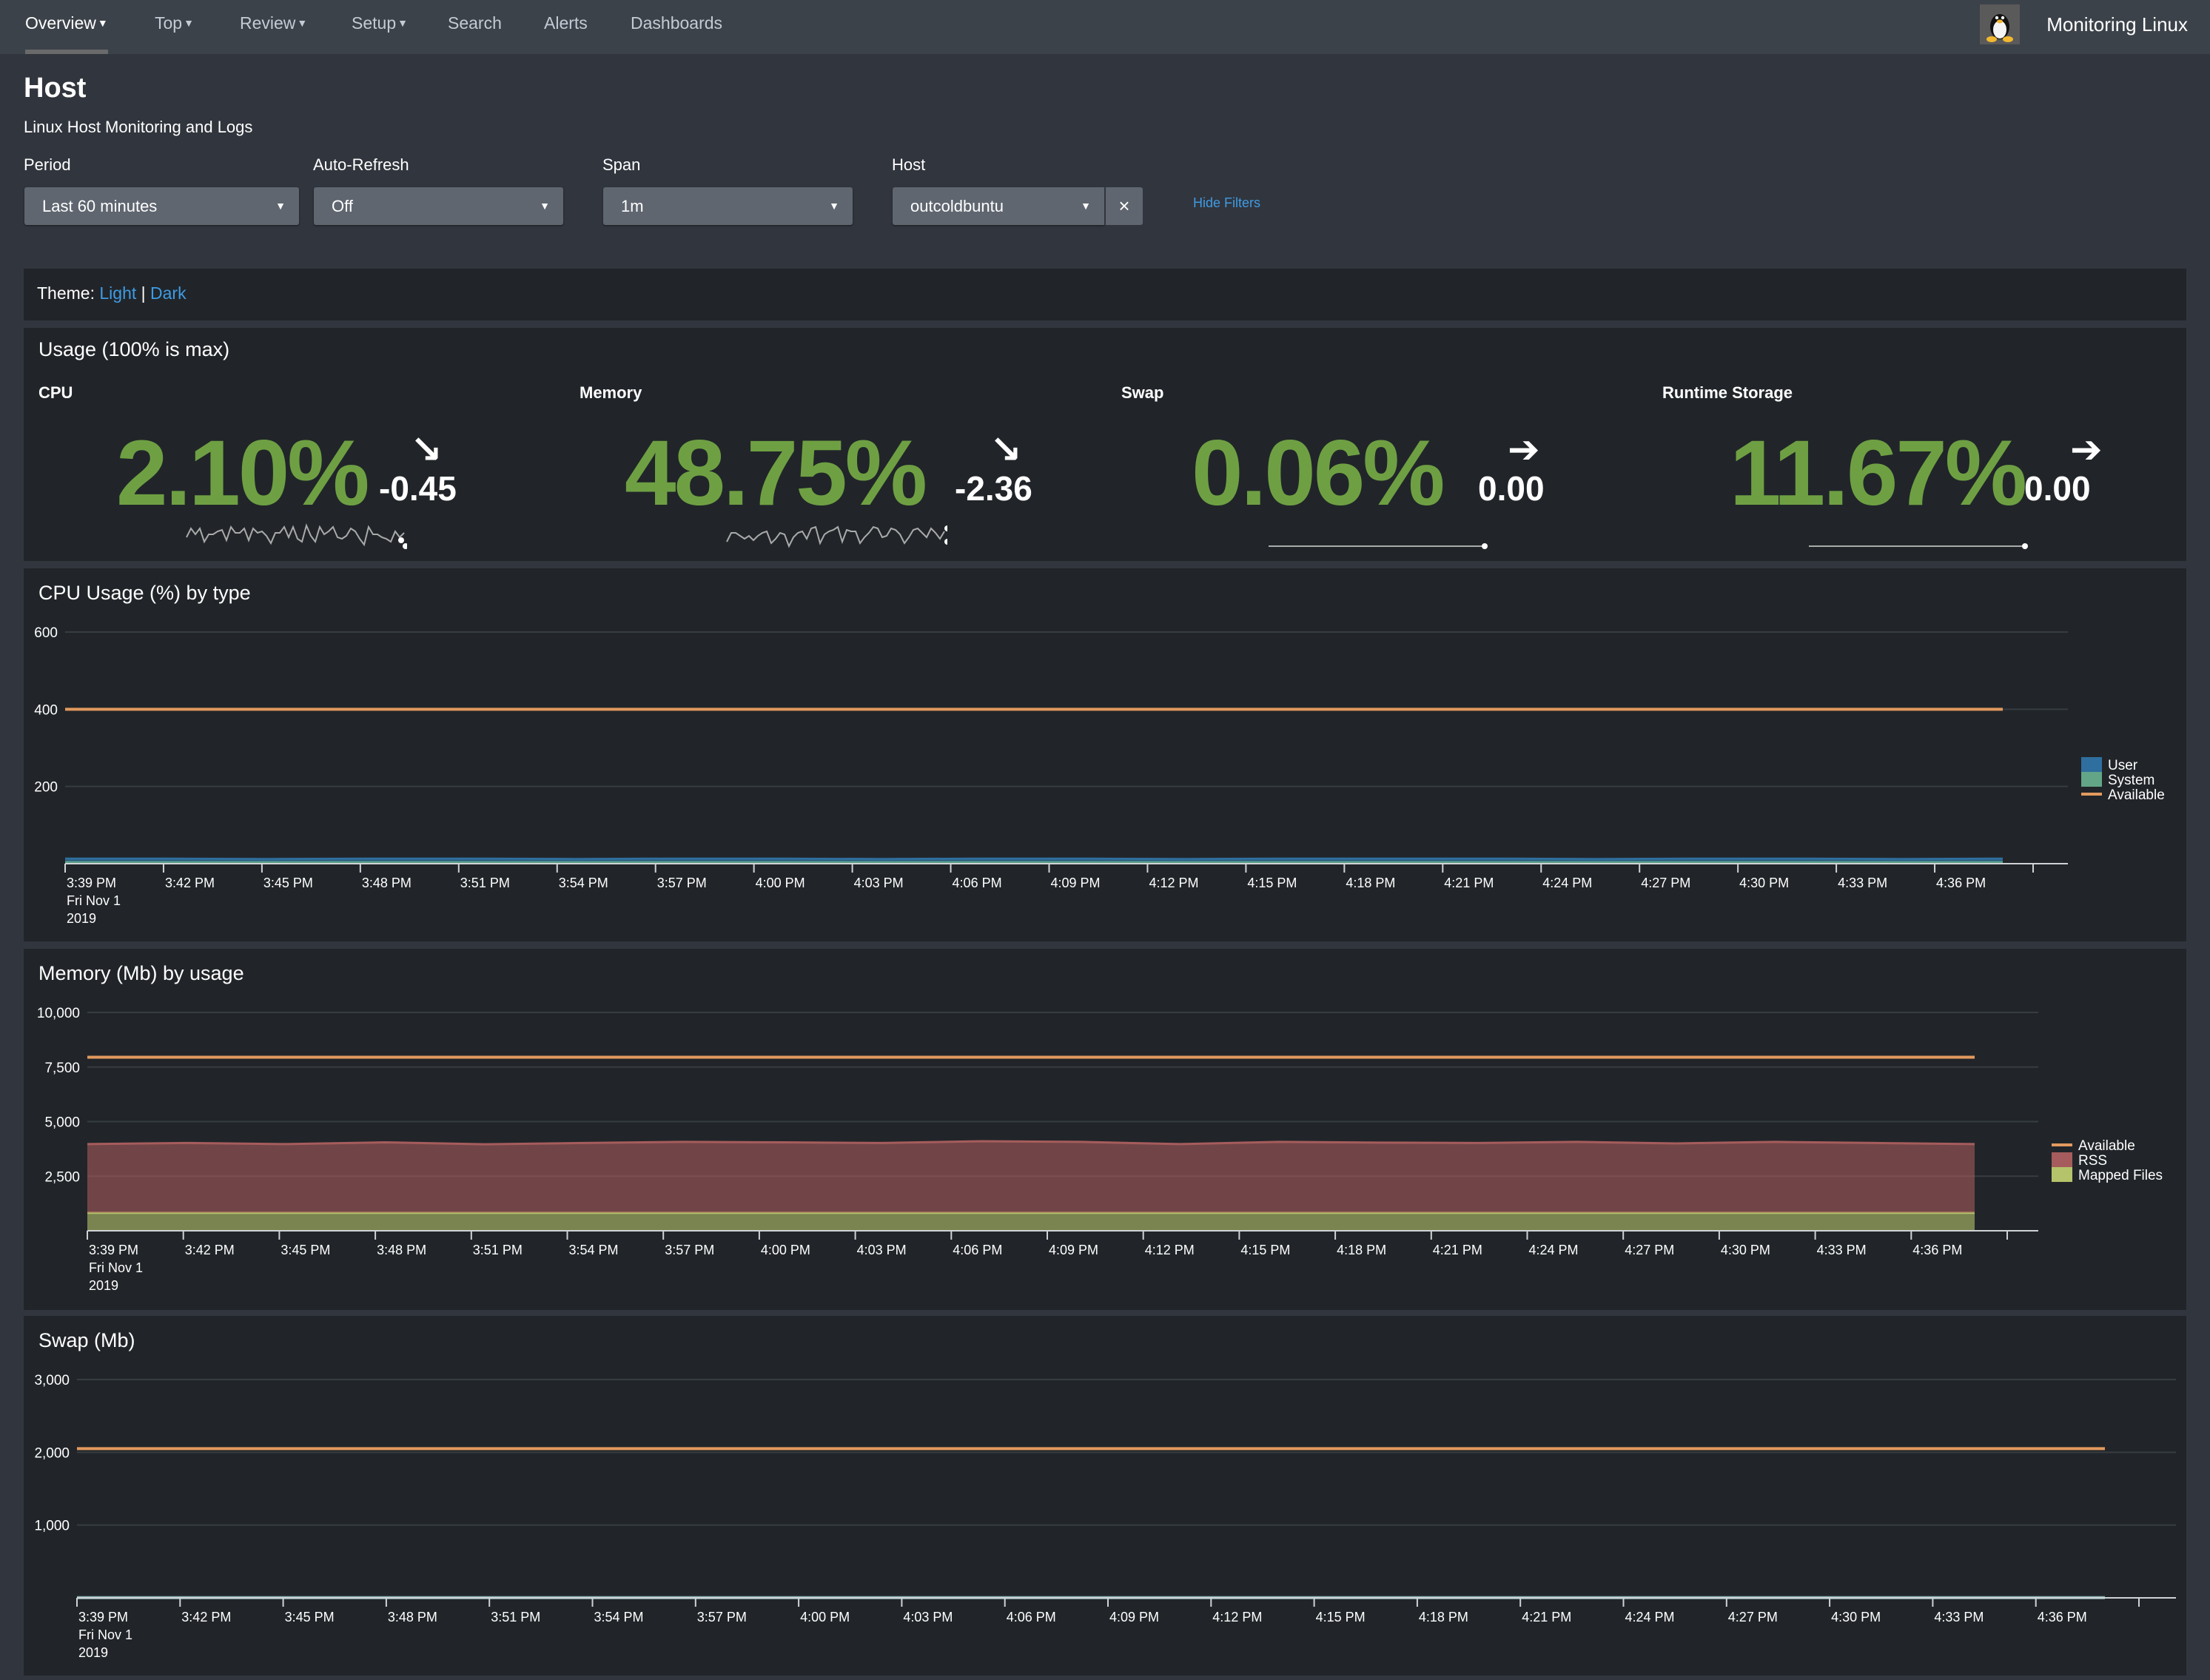 The width and height of the screenshot is (2210, 1680). I want to click on auto-refresh-label: Auto-Refresh, so click(361, 164).